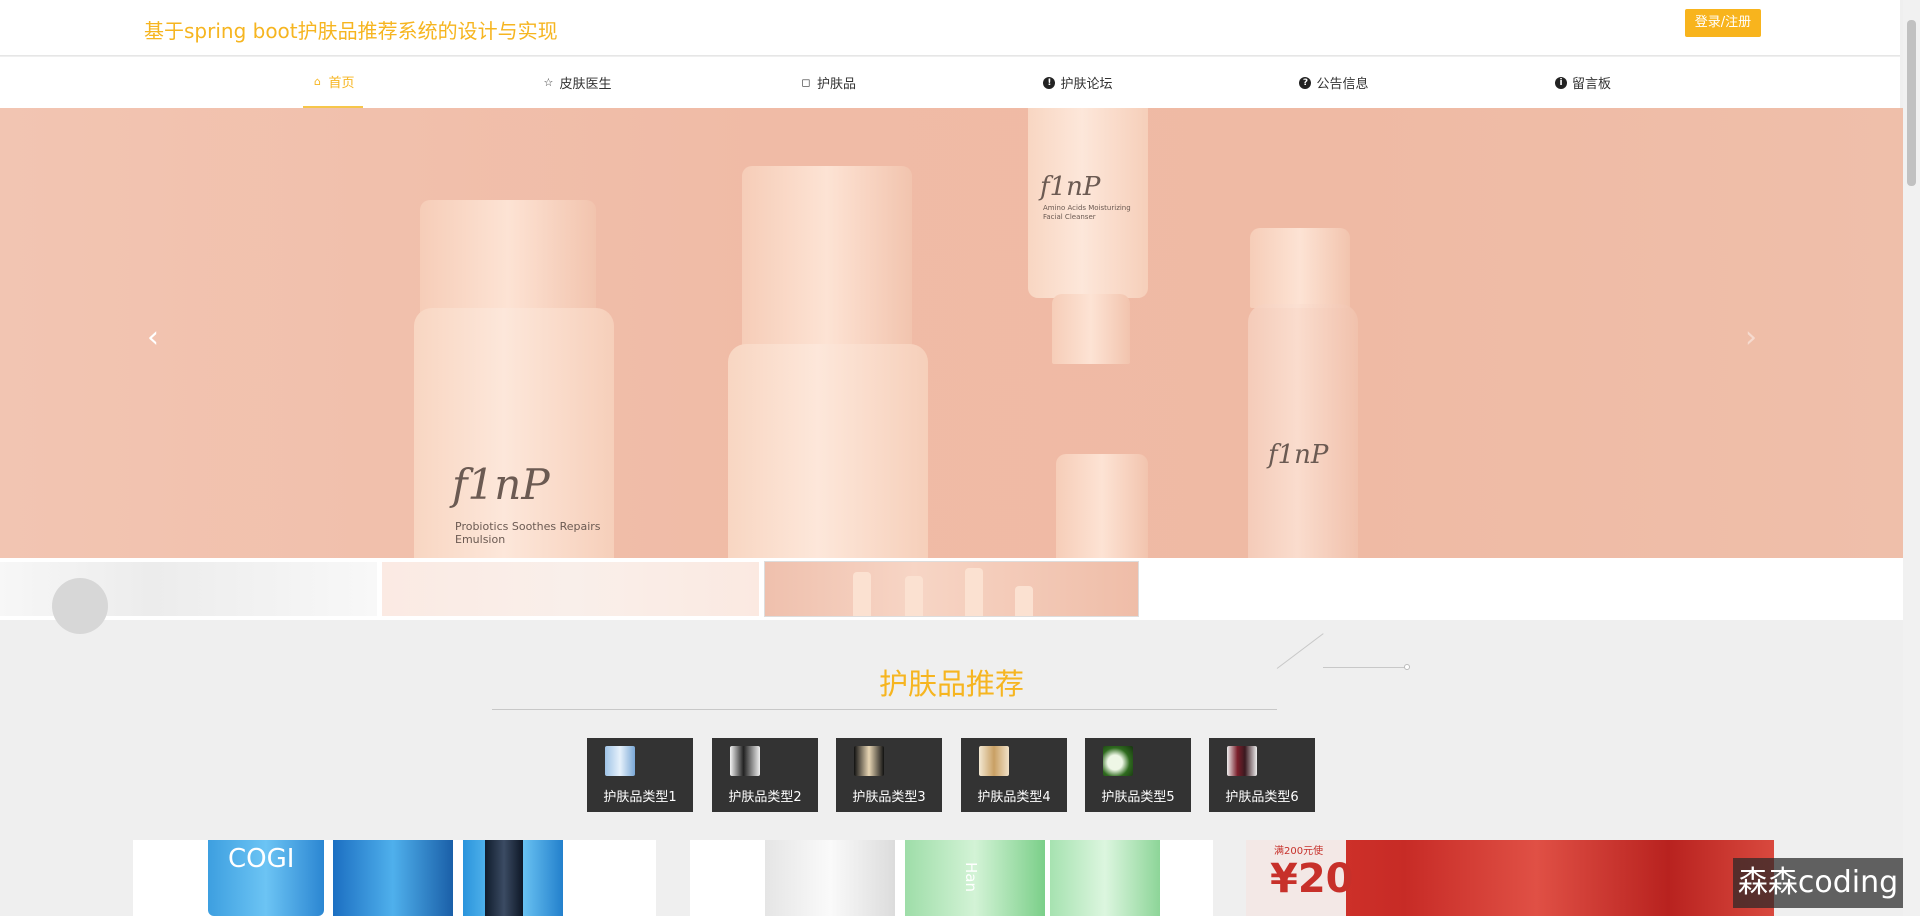  I want to click on nav-item-dermatologist: ☆ 皮肤医生, so click(577, 82).